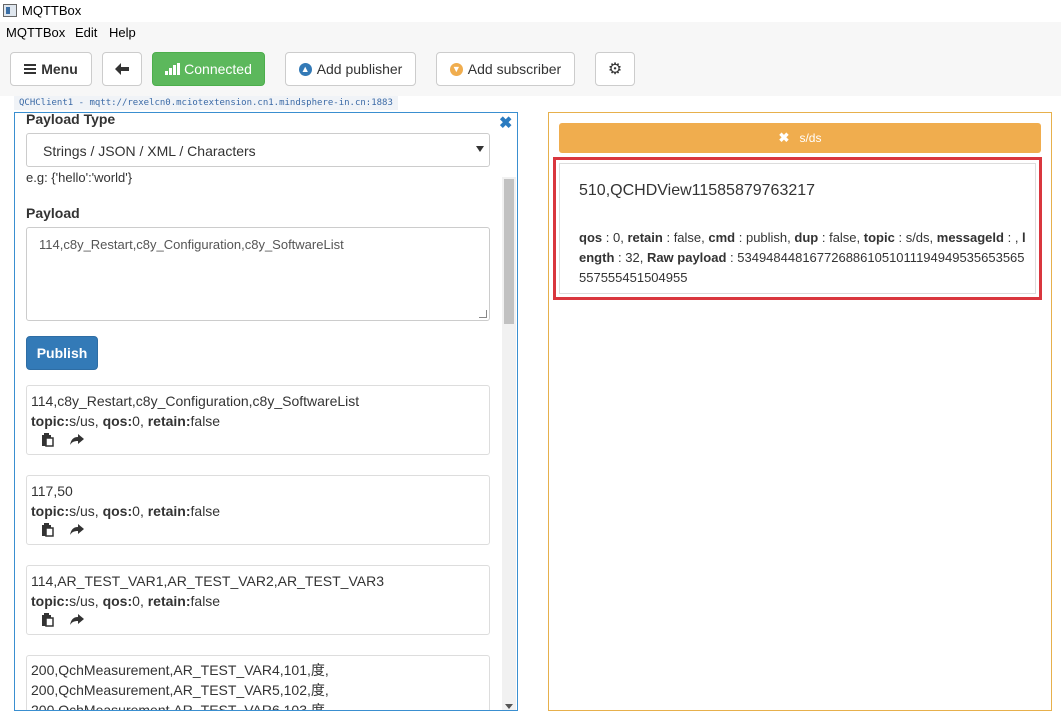 This screenshot has height=723, width=1061. What do you see at coordinates (530, 11) in the screenshot?
I see `title-bar: MQTTBox` at bounding box center [530, 11].